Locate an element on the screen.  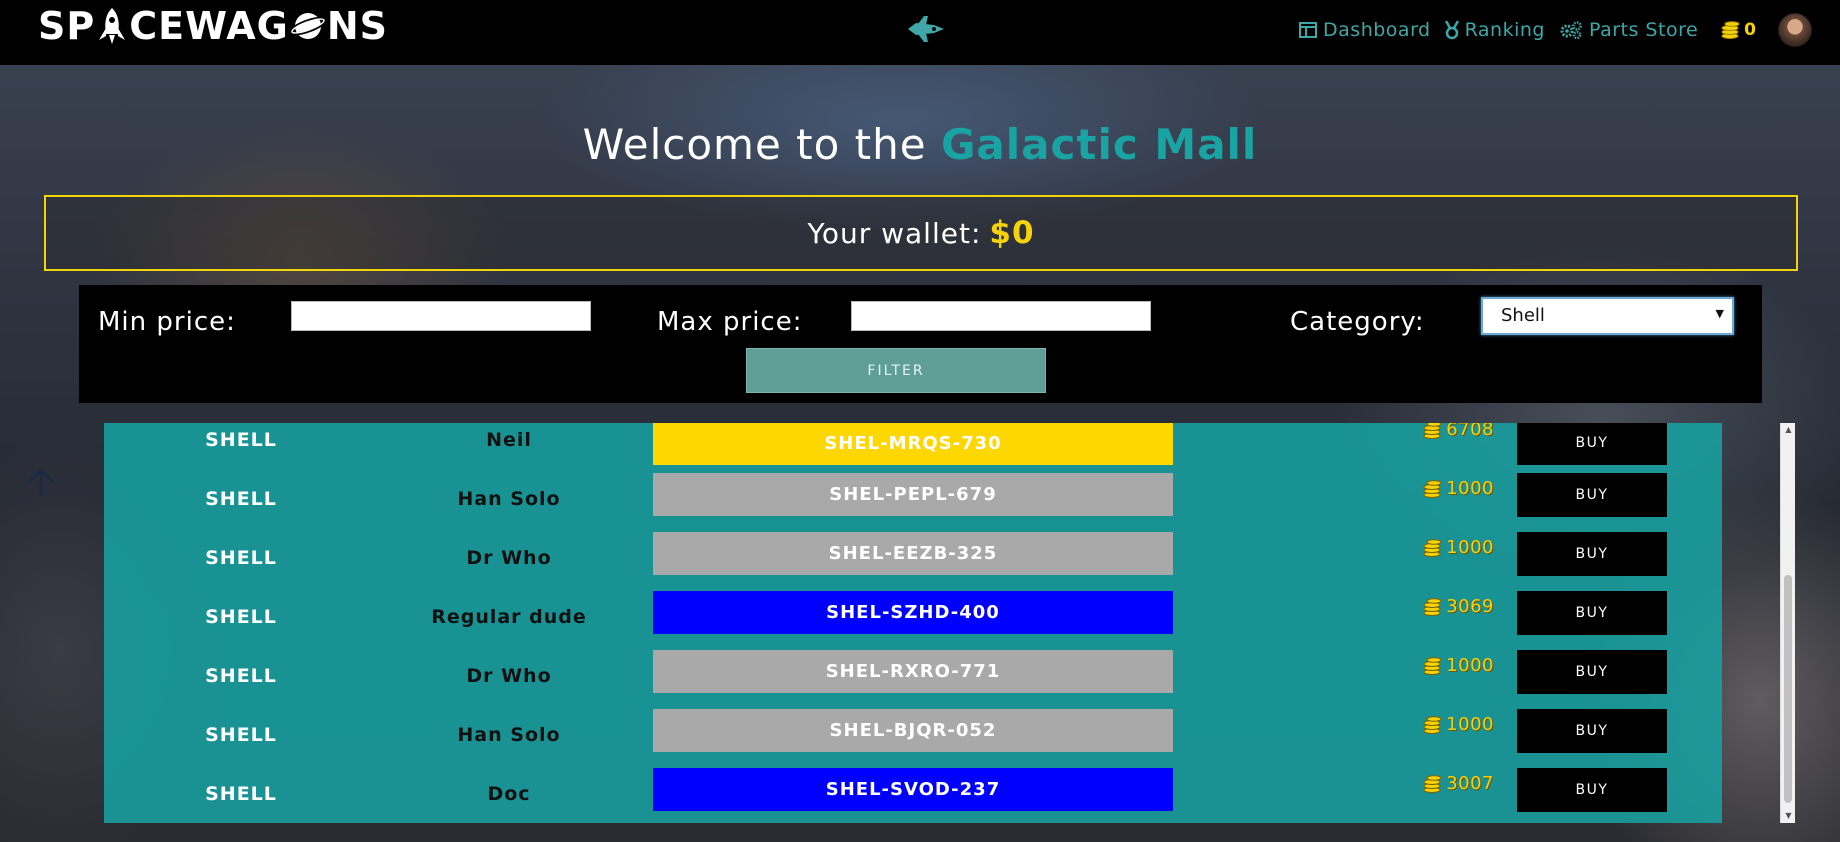
part-owner: Neil is located at coordinates (509, 440).